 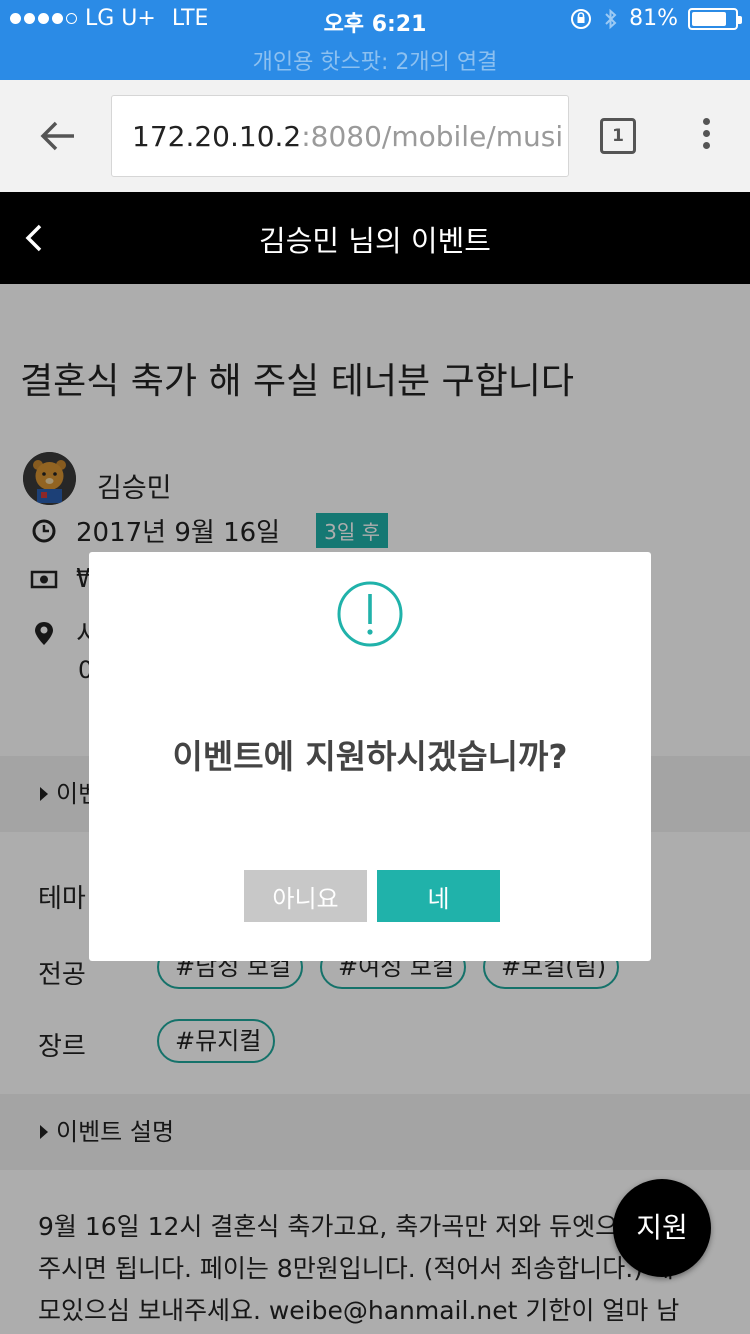 What do you see at coordinates (375, 241) in the screenshot?
I see `page-title: 김승민 님의 이벤트` at bounding box center [375, 241].